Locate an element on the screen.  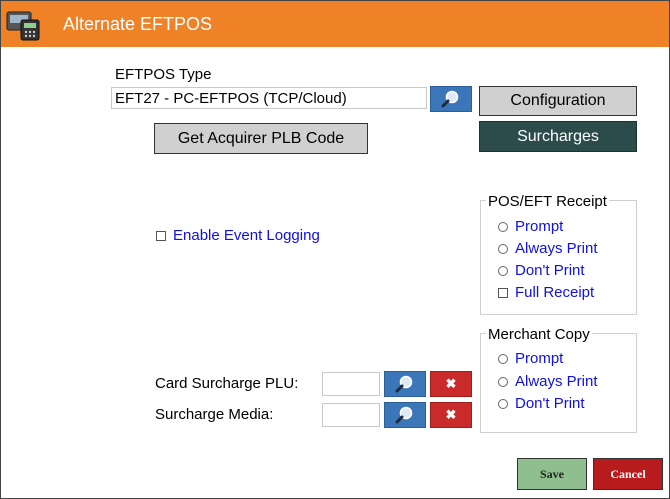
merchant-copy-title: Merchant Copy is located at coordinates (539, 334).